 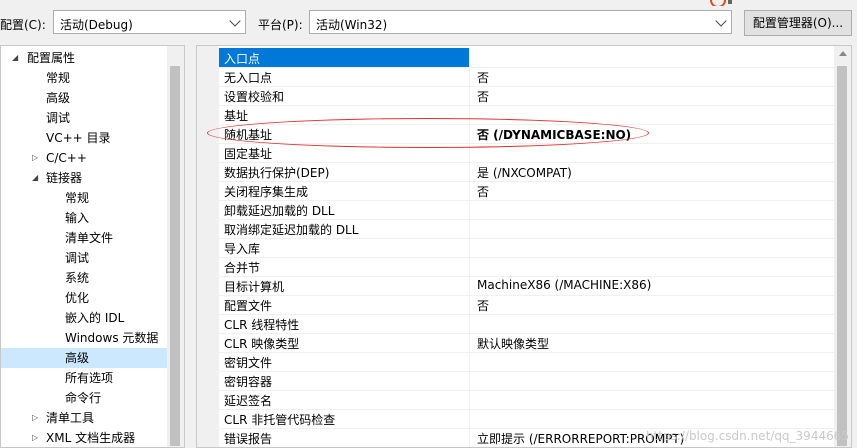 I want to click on property-row-randomized-base-address: 随机基址否 (/DYNAMICBASE:NO), so click(x=527, y=134).